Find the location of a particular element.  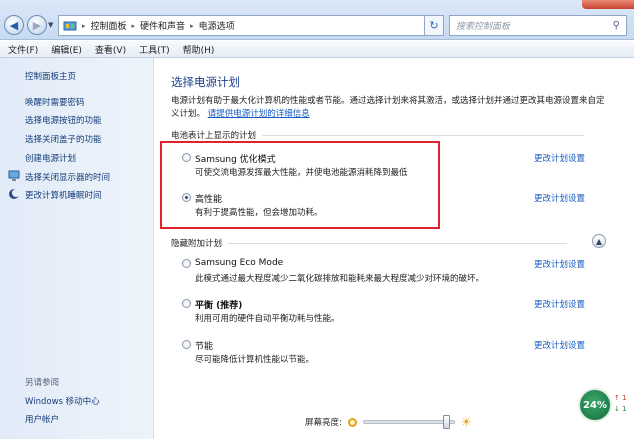

sidebar-item-mobility-center: Windows 移动中心 is located at coordinates (62, 401).